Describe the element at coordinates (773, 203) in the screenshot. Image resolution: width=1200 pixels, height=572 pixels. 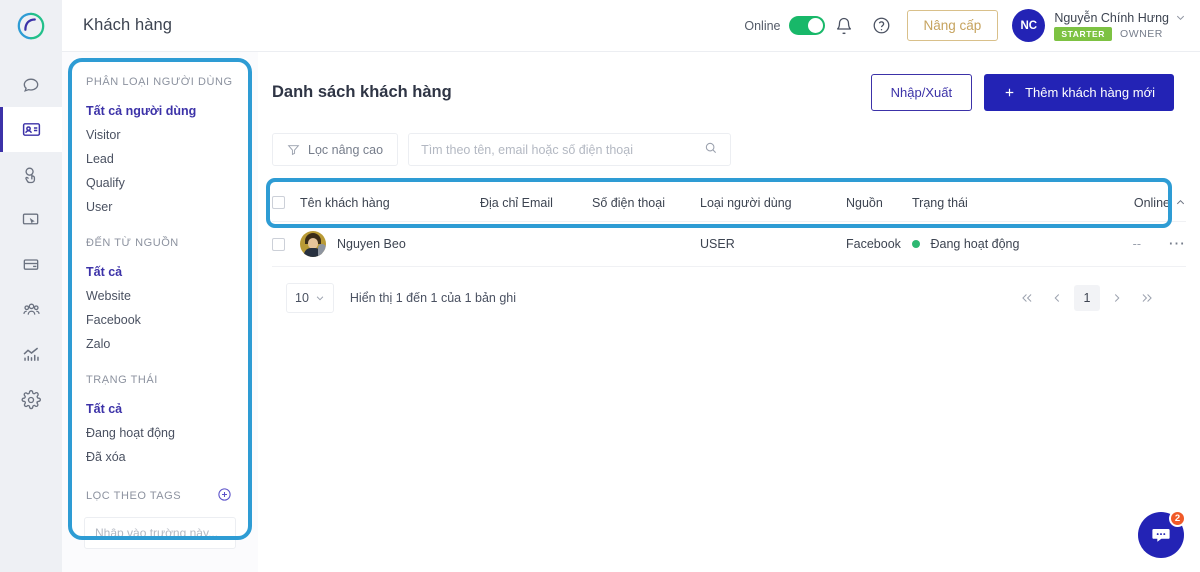
I see `column-header-usertype: Loại người dùng` at that location.